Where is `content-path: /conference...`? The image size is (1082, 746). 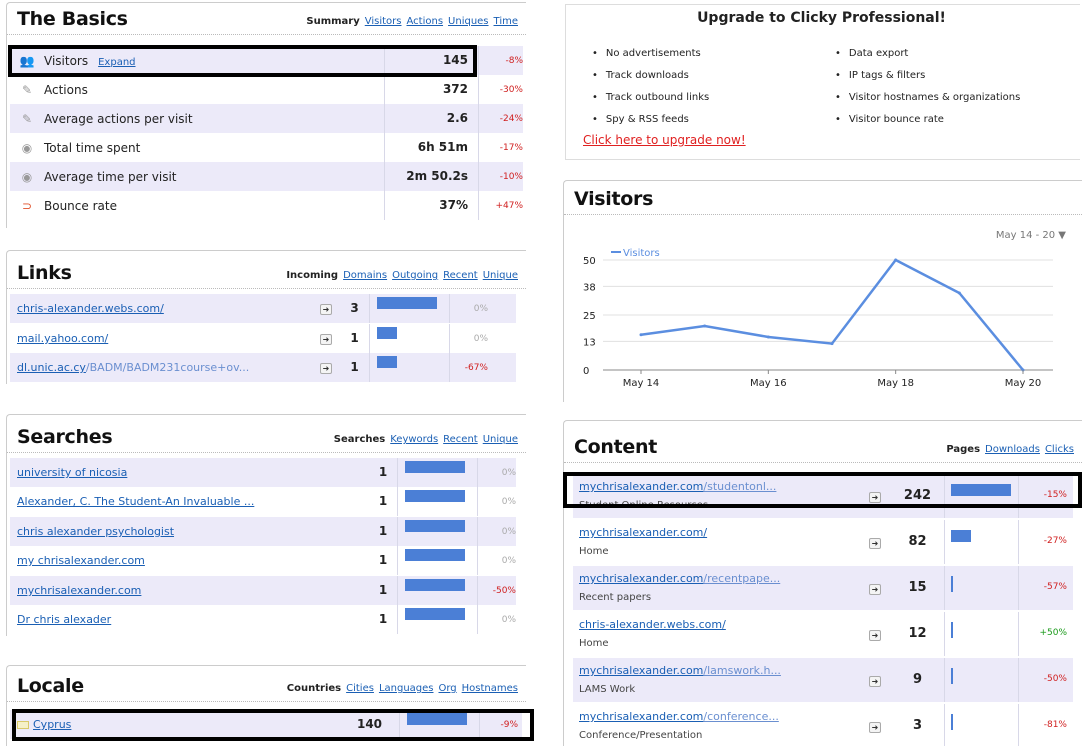
content-path: /conference... is located at coordinates (740, 716).